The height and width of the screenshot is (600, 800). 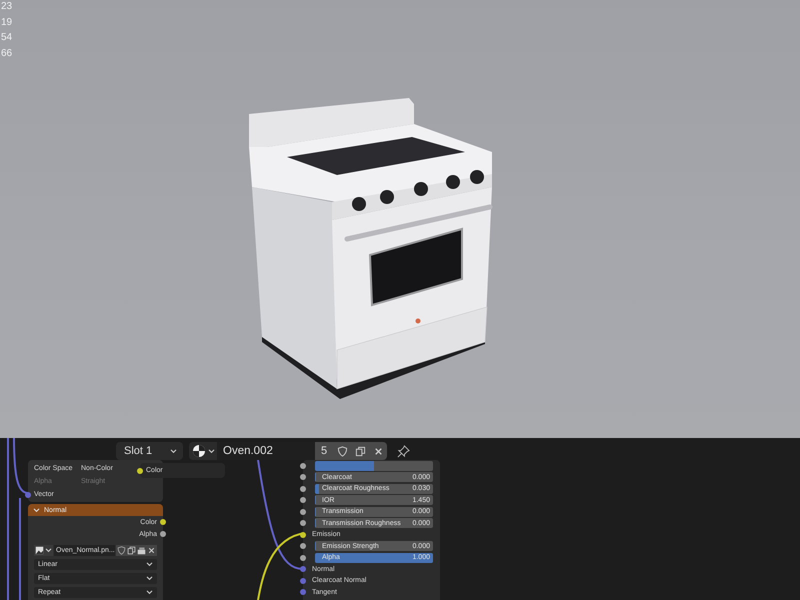 I want to click on material-browse-button, so click(x=203, y=451).